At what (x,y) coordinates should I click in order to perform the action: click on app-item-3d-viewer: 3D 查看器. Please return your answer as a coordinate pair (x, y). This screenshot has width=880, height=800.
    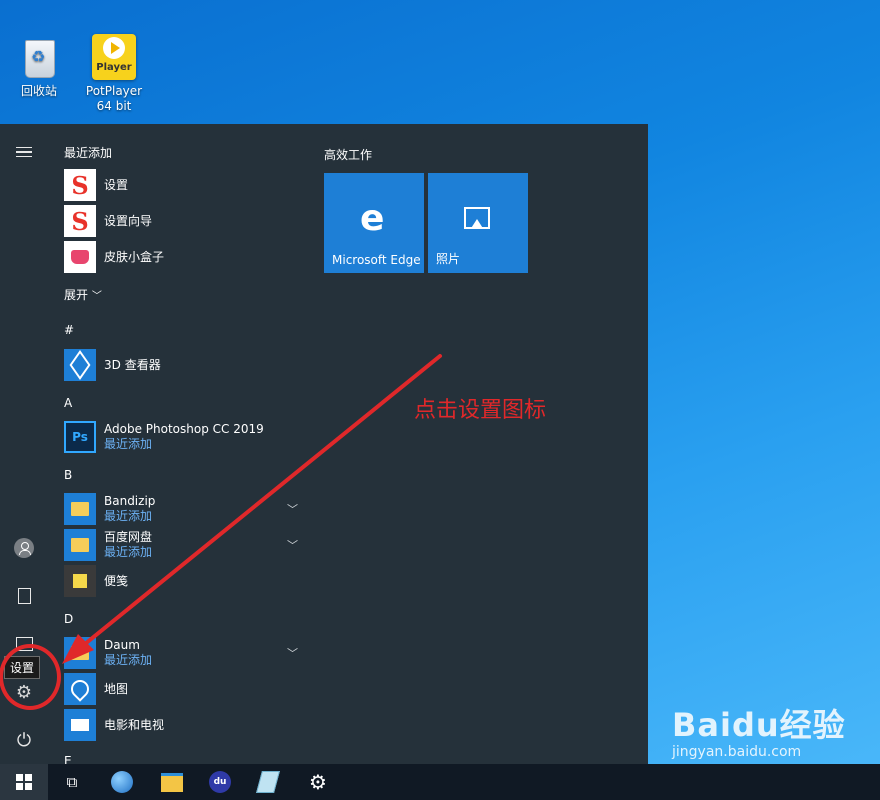
    Looking at the image, I should click on (184, 365).